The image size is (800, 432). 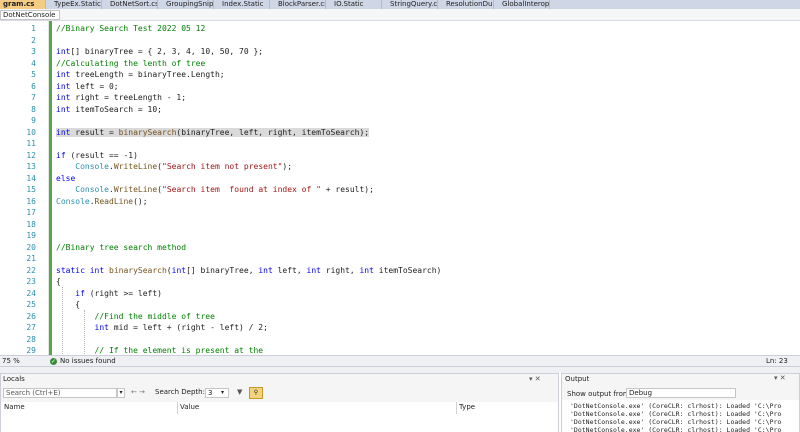 What do you see at coordinates (162, 327) in the screenshot?
I see `code-line: int mid = left + (right - left) / 2;` at bounding box center [162, 327].